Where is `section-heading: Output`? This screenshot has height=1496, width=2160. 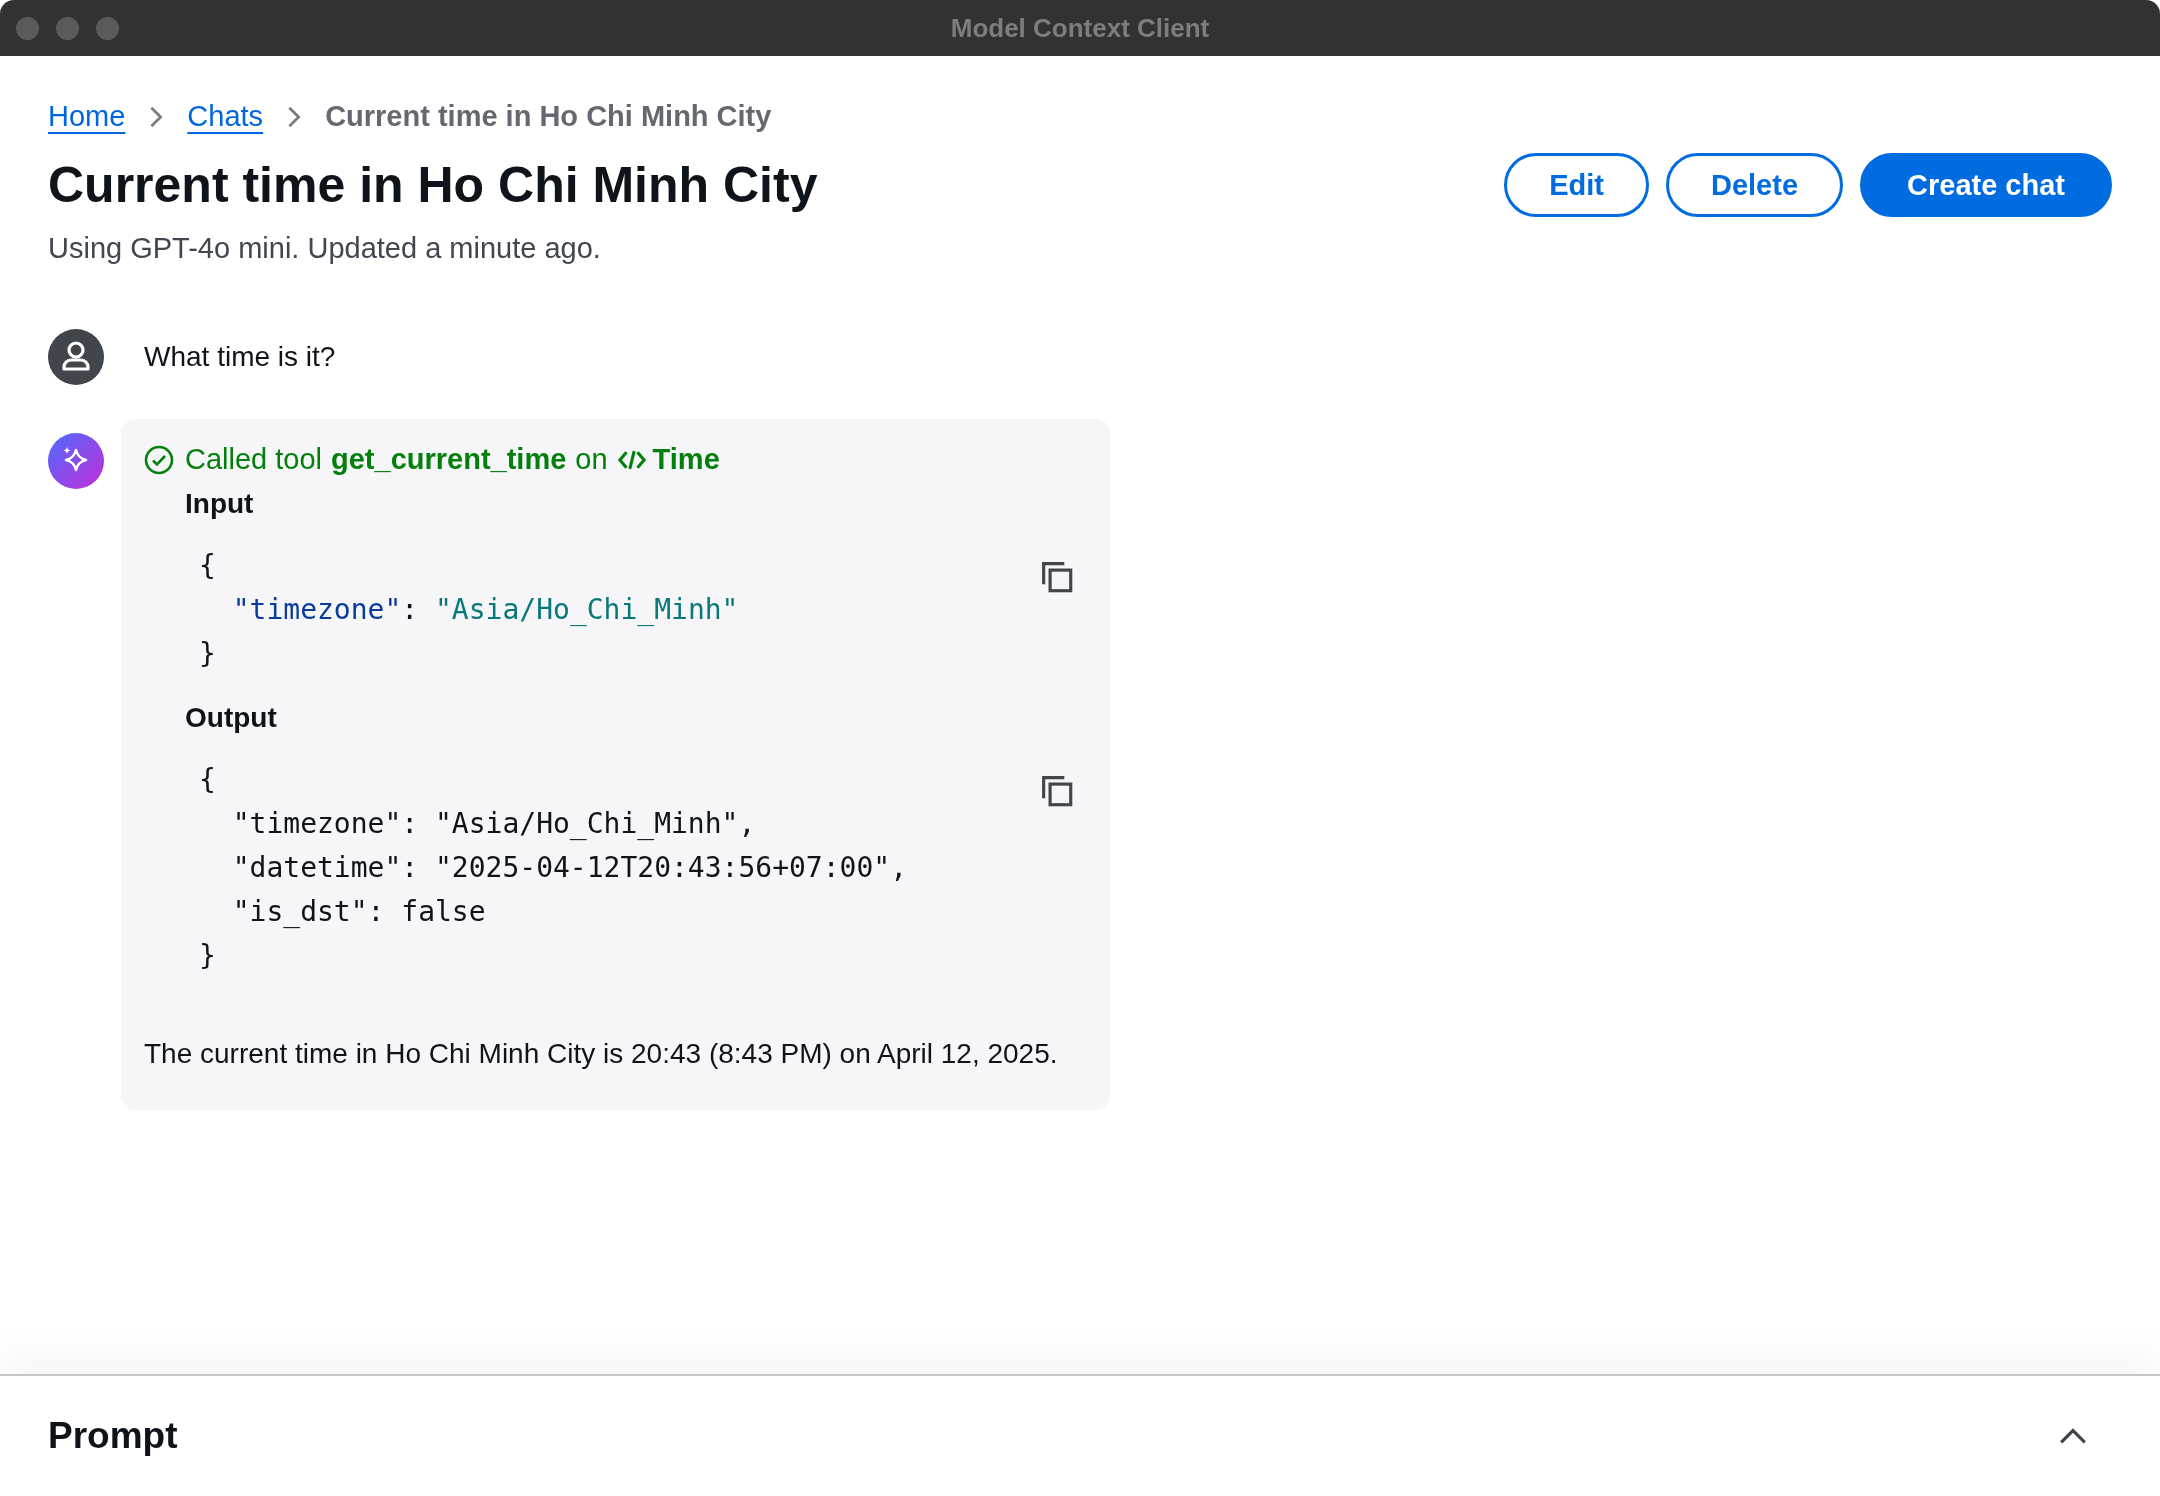
section-heading: Output is located at coordinates (231, 718).